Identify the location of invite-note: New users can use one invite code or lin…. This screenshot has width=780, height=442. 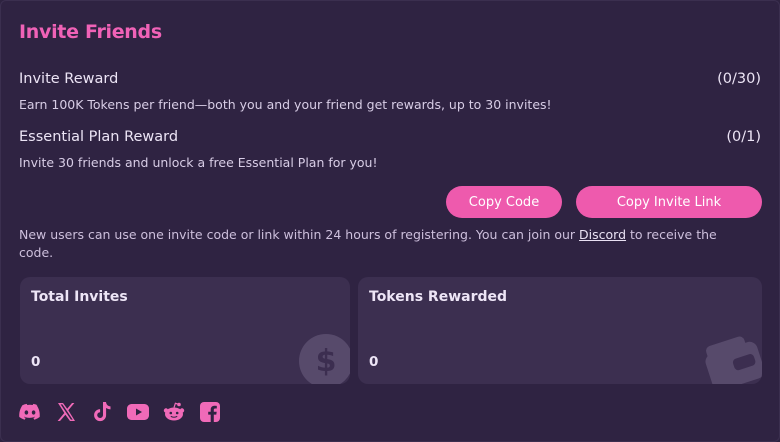
(384, 244).